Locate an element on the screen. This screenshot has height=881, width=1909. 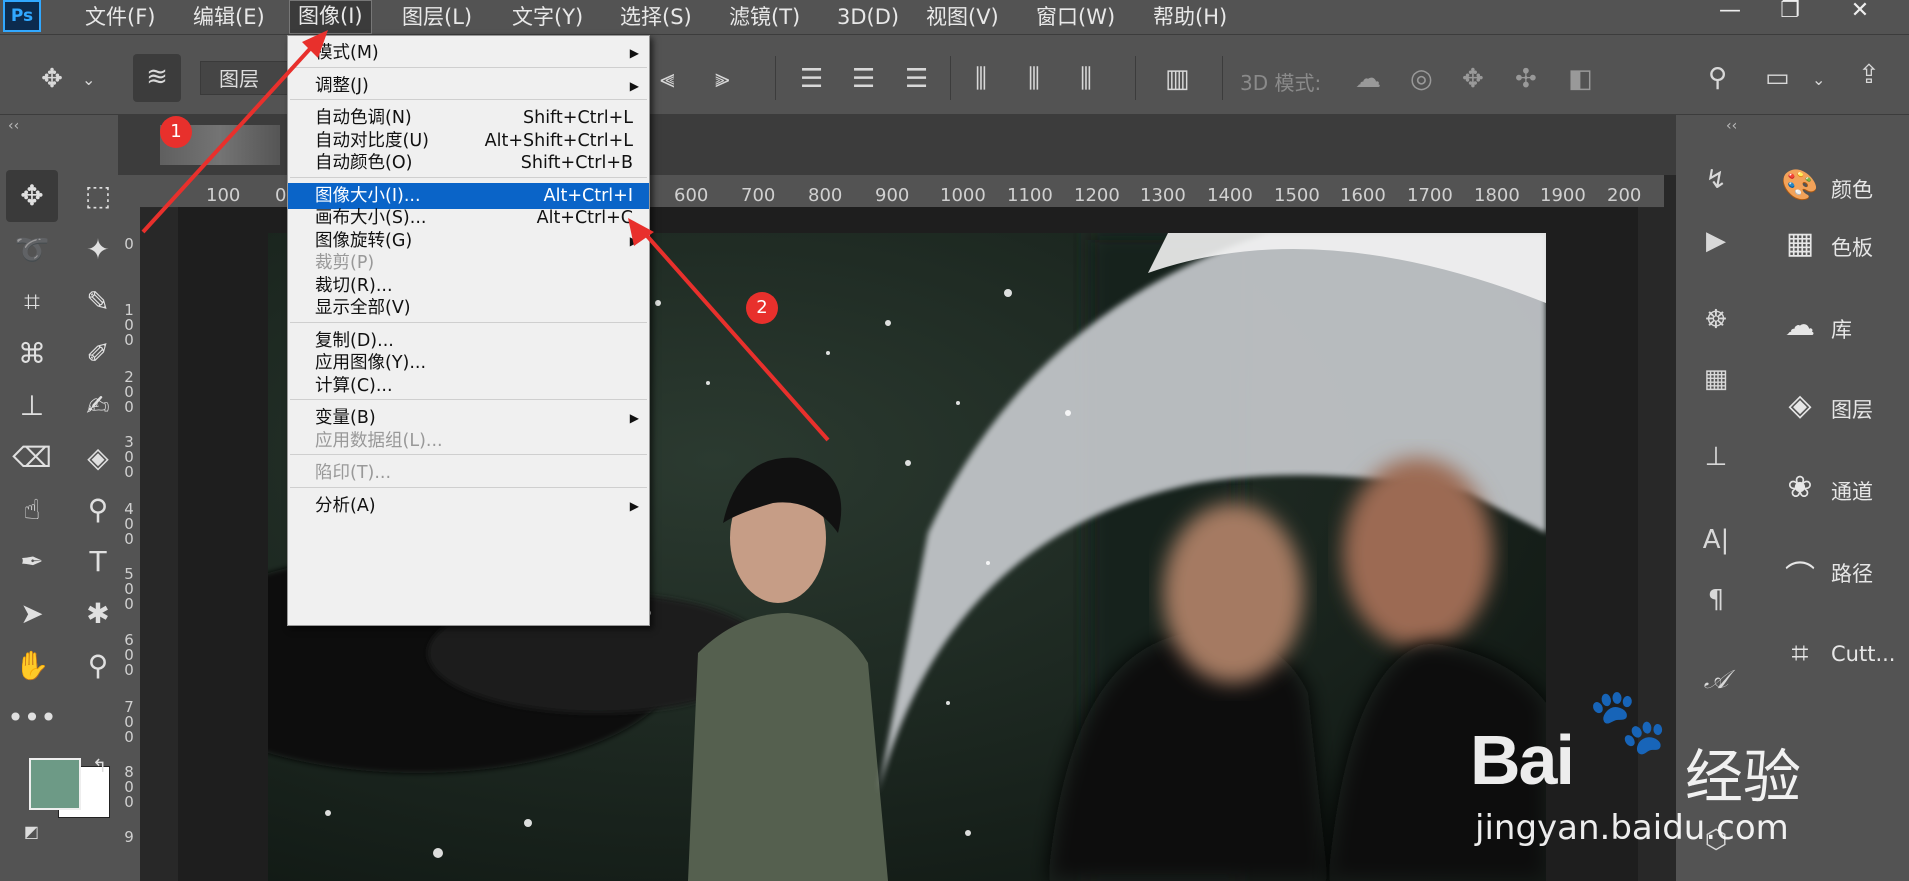
paw-icon: 🐾 is located at coordinates (1628, 722).